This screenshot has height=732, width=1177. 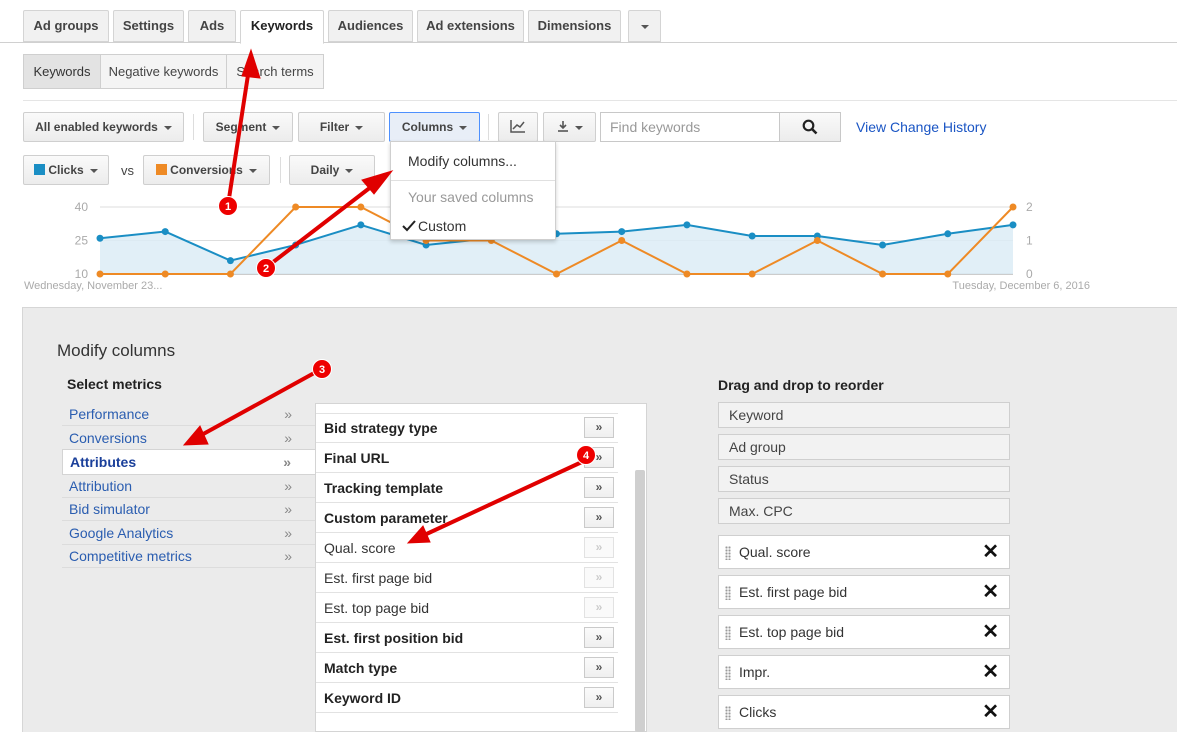 I want to click on tab-keywords: Keywords, so click(x=282, y=27).